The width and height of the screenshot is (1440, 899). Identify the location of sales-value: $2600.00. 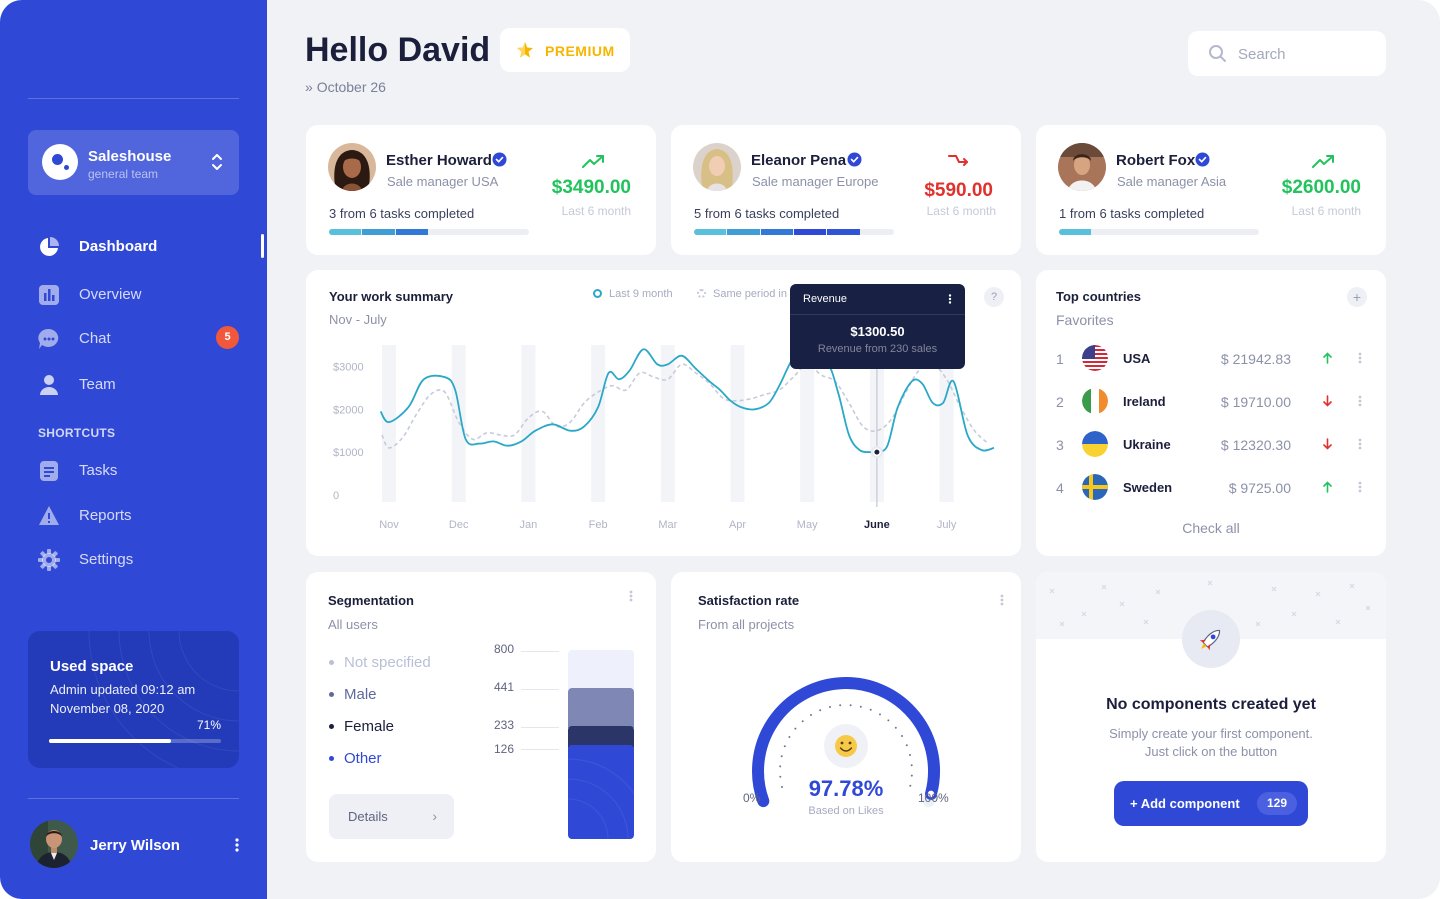
(1321, 187).